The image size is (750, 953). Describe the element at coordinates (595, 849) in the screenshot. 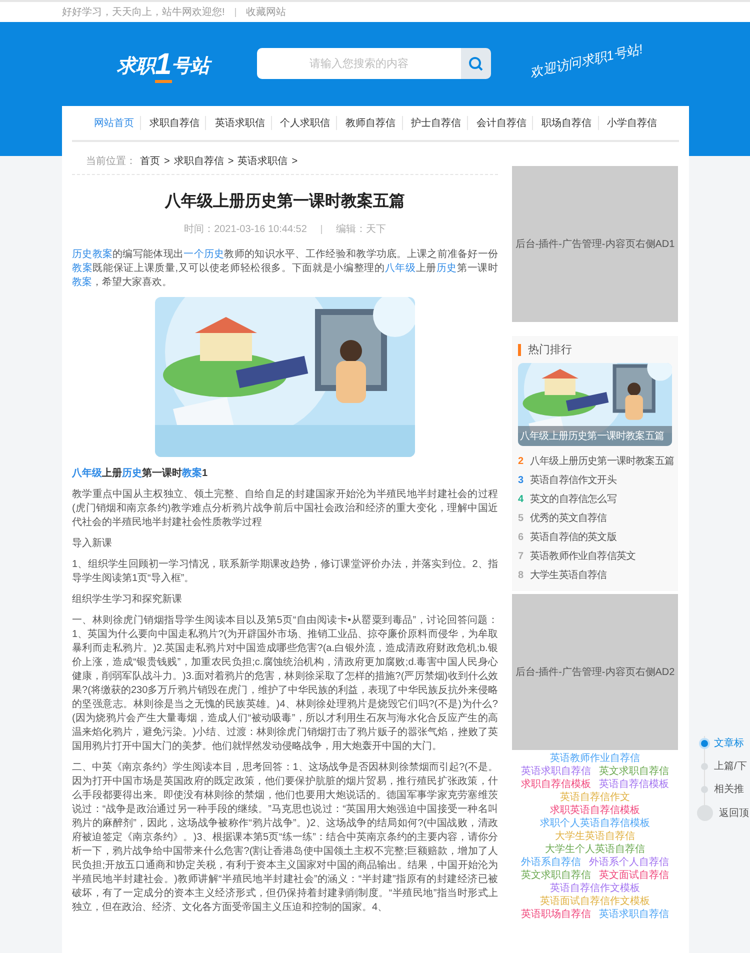

I see `tag-link: 大学生个人英语自荐信` at that location.